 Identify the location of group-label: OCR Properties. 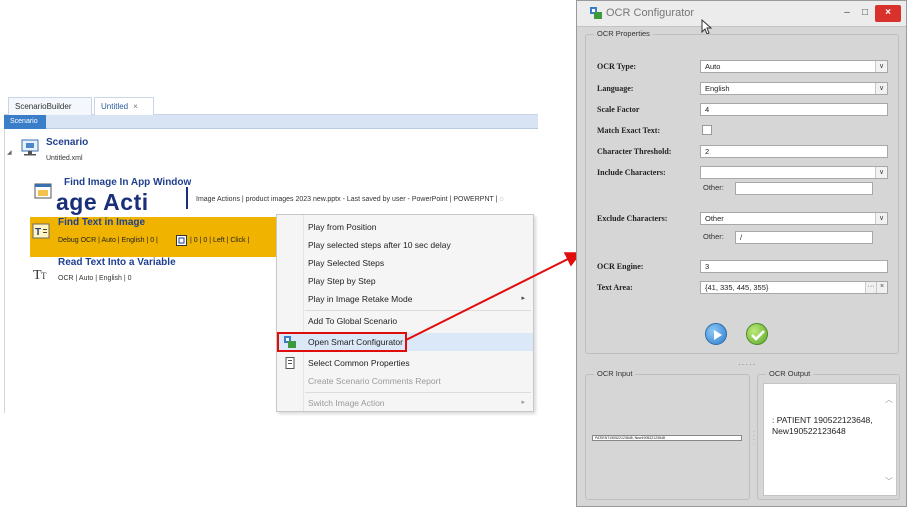
(623, 33).